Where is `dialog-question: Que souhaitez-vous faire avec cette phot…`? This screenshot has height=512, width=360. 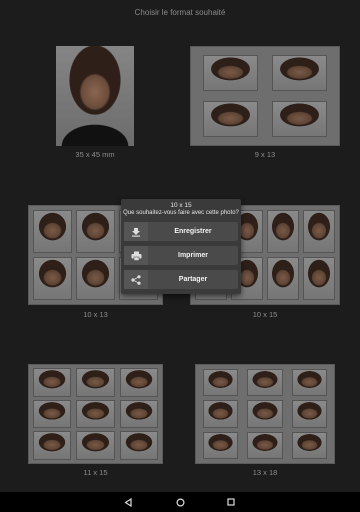
dialog-question: Que souhaitez-vous faire avec cette phot… is located at coordinates (181, 213).